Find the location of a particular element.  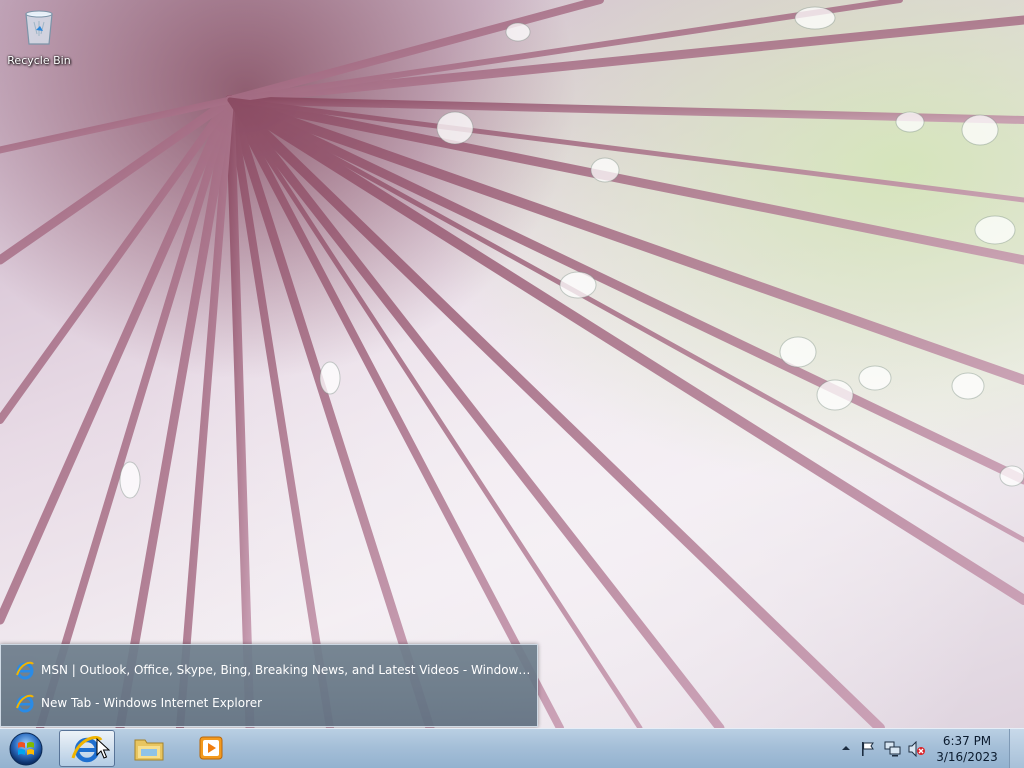

clock-time: 6:37 PM is located at coordinates (967, 741).